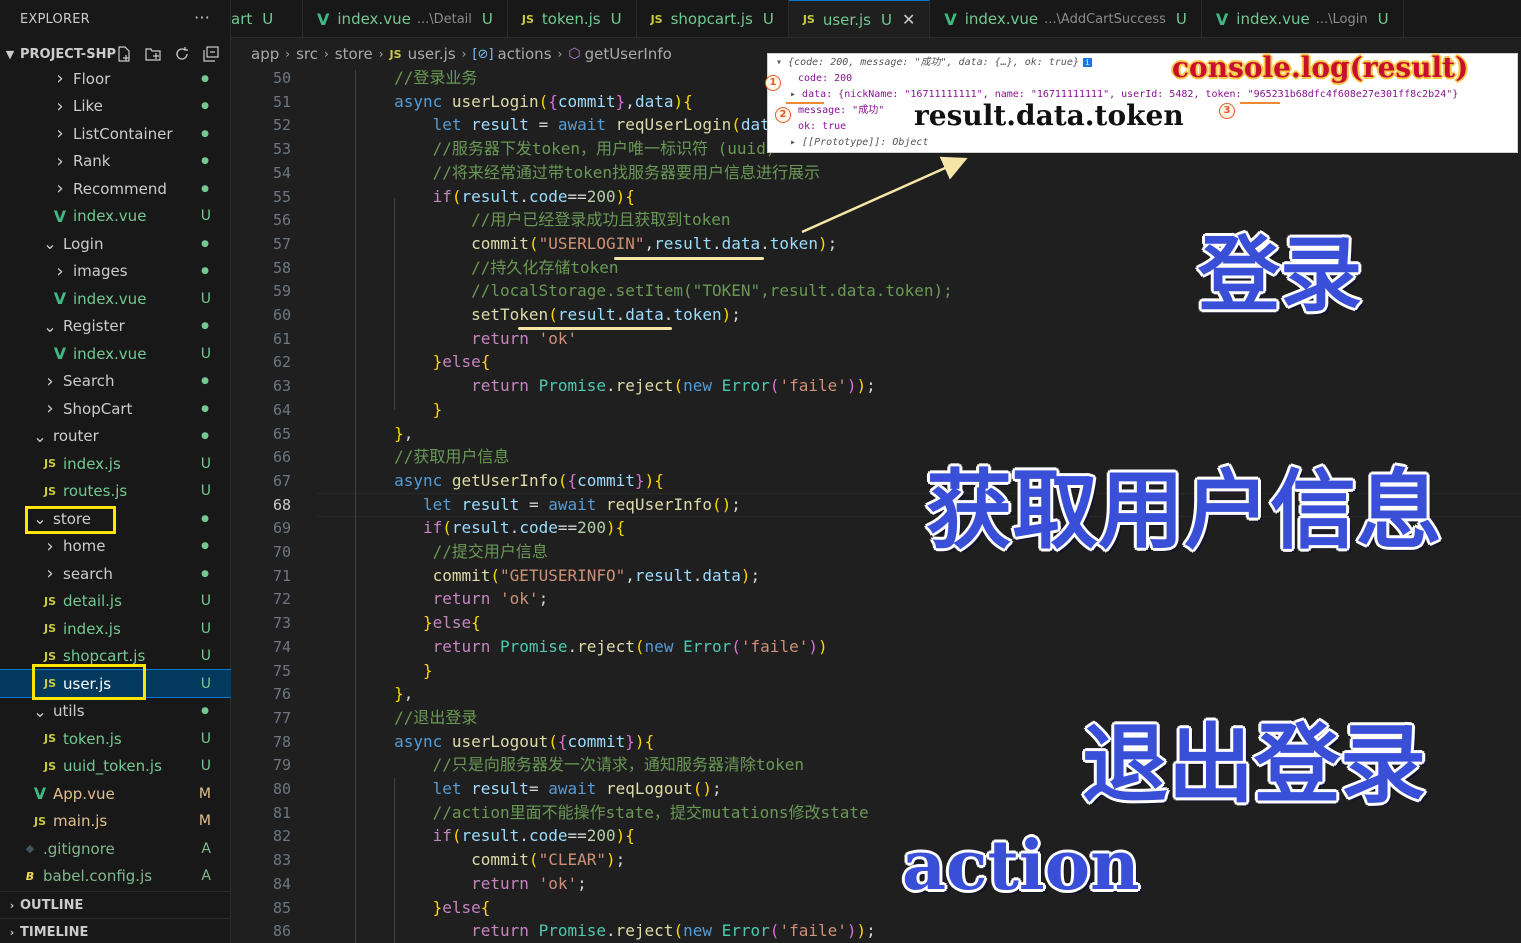 This screenshot has height=943, width=1521. I want to click on code-line: //action里面不能操作state，提交mutations修改state, so click(650, 812).